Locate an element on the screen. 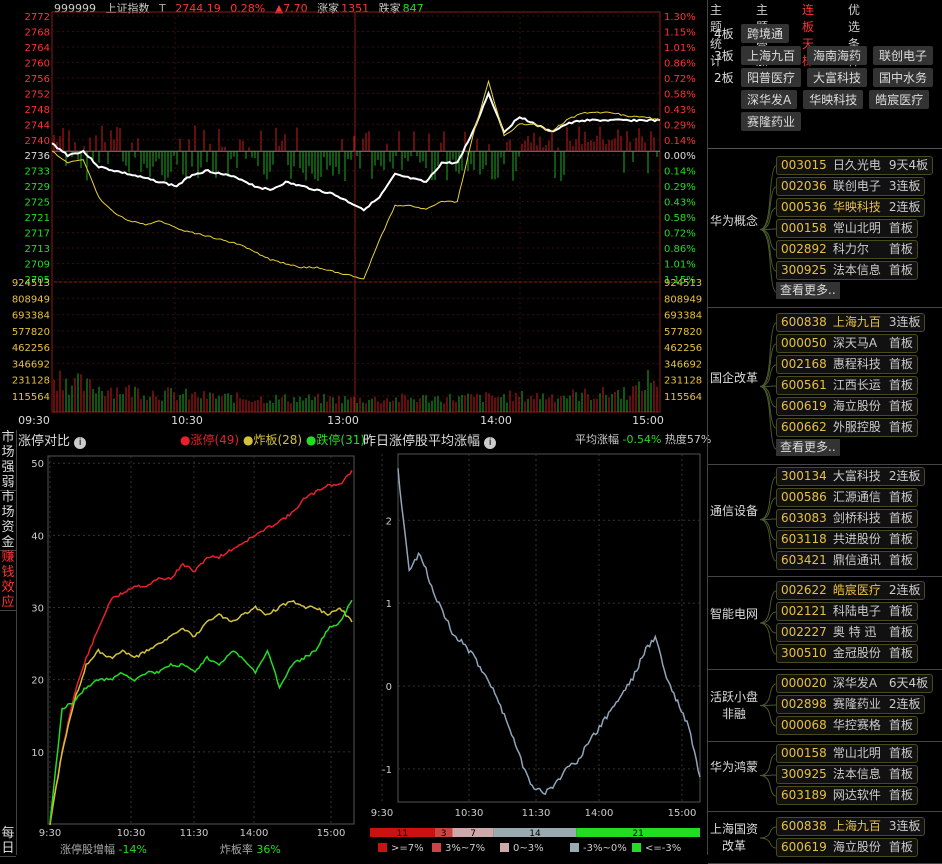 The height and width of the screenshot is (864, 942). y-tick-label: 2713 is located at coordinates (37, 249).